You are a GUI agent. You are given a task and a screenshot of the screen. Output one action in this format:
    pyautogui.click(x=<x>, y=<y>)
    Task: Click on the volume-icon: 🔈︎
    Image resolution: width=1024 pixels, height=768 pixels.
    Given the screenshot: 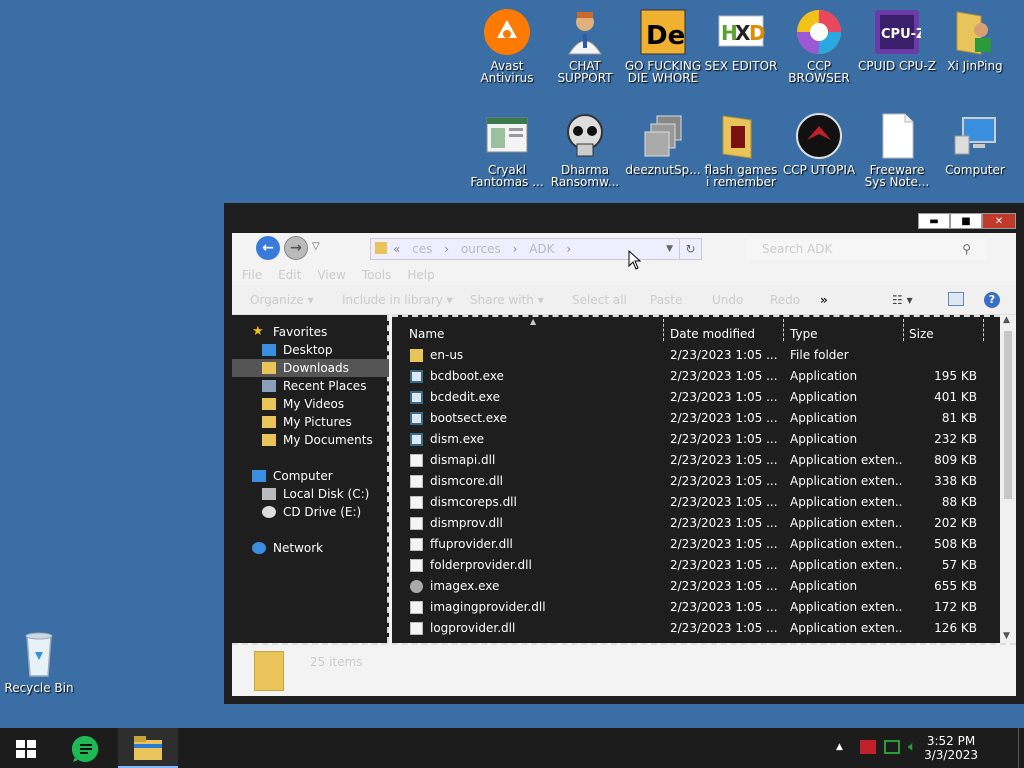 What is the action you would take?
    pyautogui.click(x=912, y=747)
    